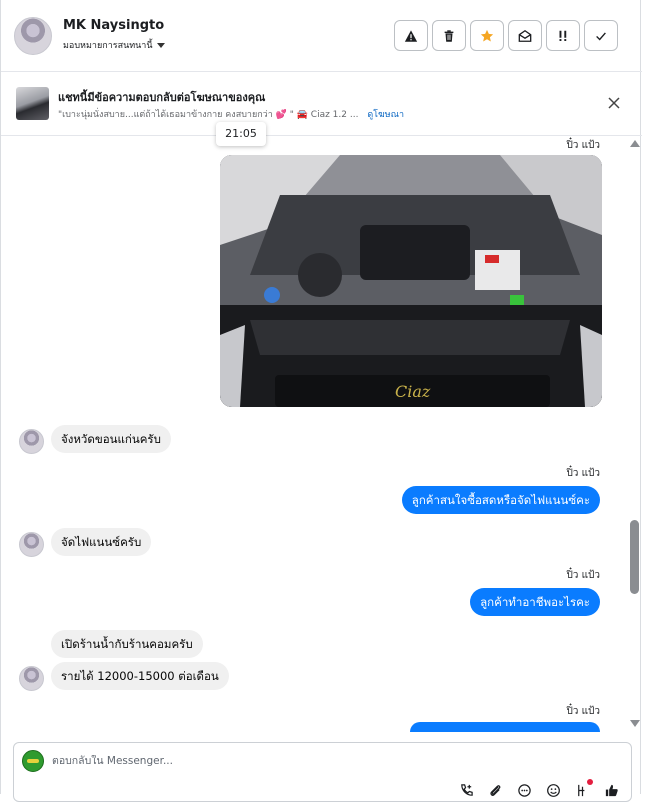 Image resolution: width=647 pixels, height=802 pixels. What do you see at coordinates (321, 36) in the screenshot?
I see `conversation-header: MK Naysingto มอบหมายการสนทนานี้` at bounding box center [321, 36].